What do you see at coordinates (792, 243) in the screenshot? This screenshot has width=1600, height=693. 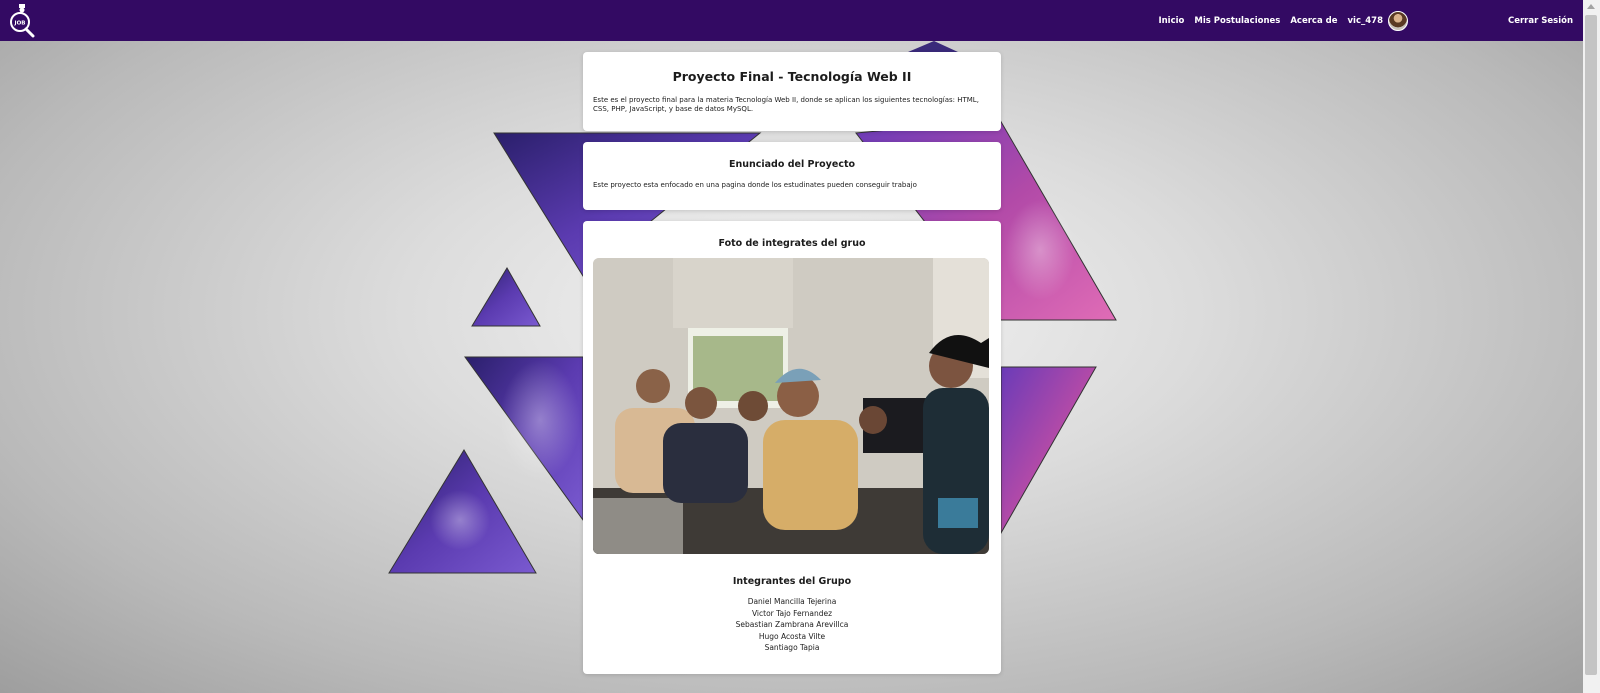 I see `group-photo-title: Foto de integrates del gruo` at bounding box center [792, 243].